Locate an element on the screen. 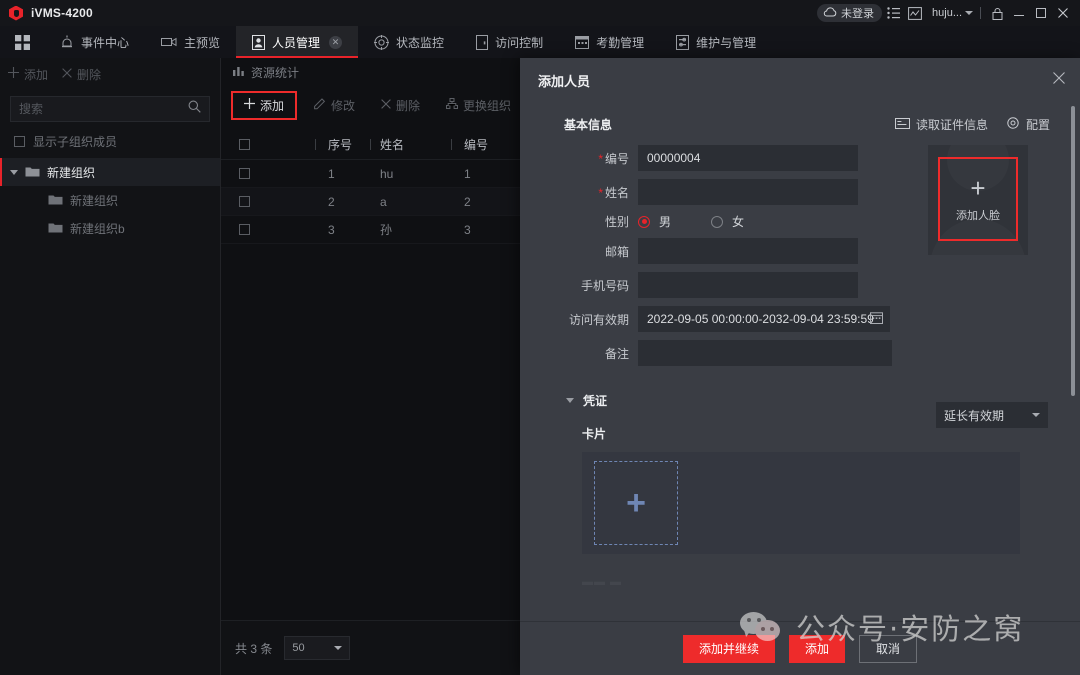  column-header-num: 编号 is located at coordinates (482, 144).